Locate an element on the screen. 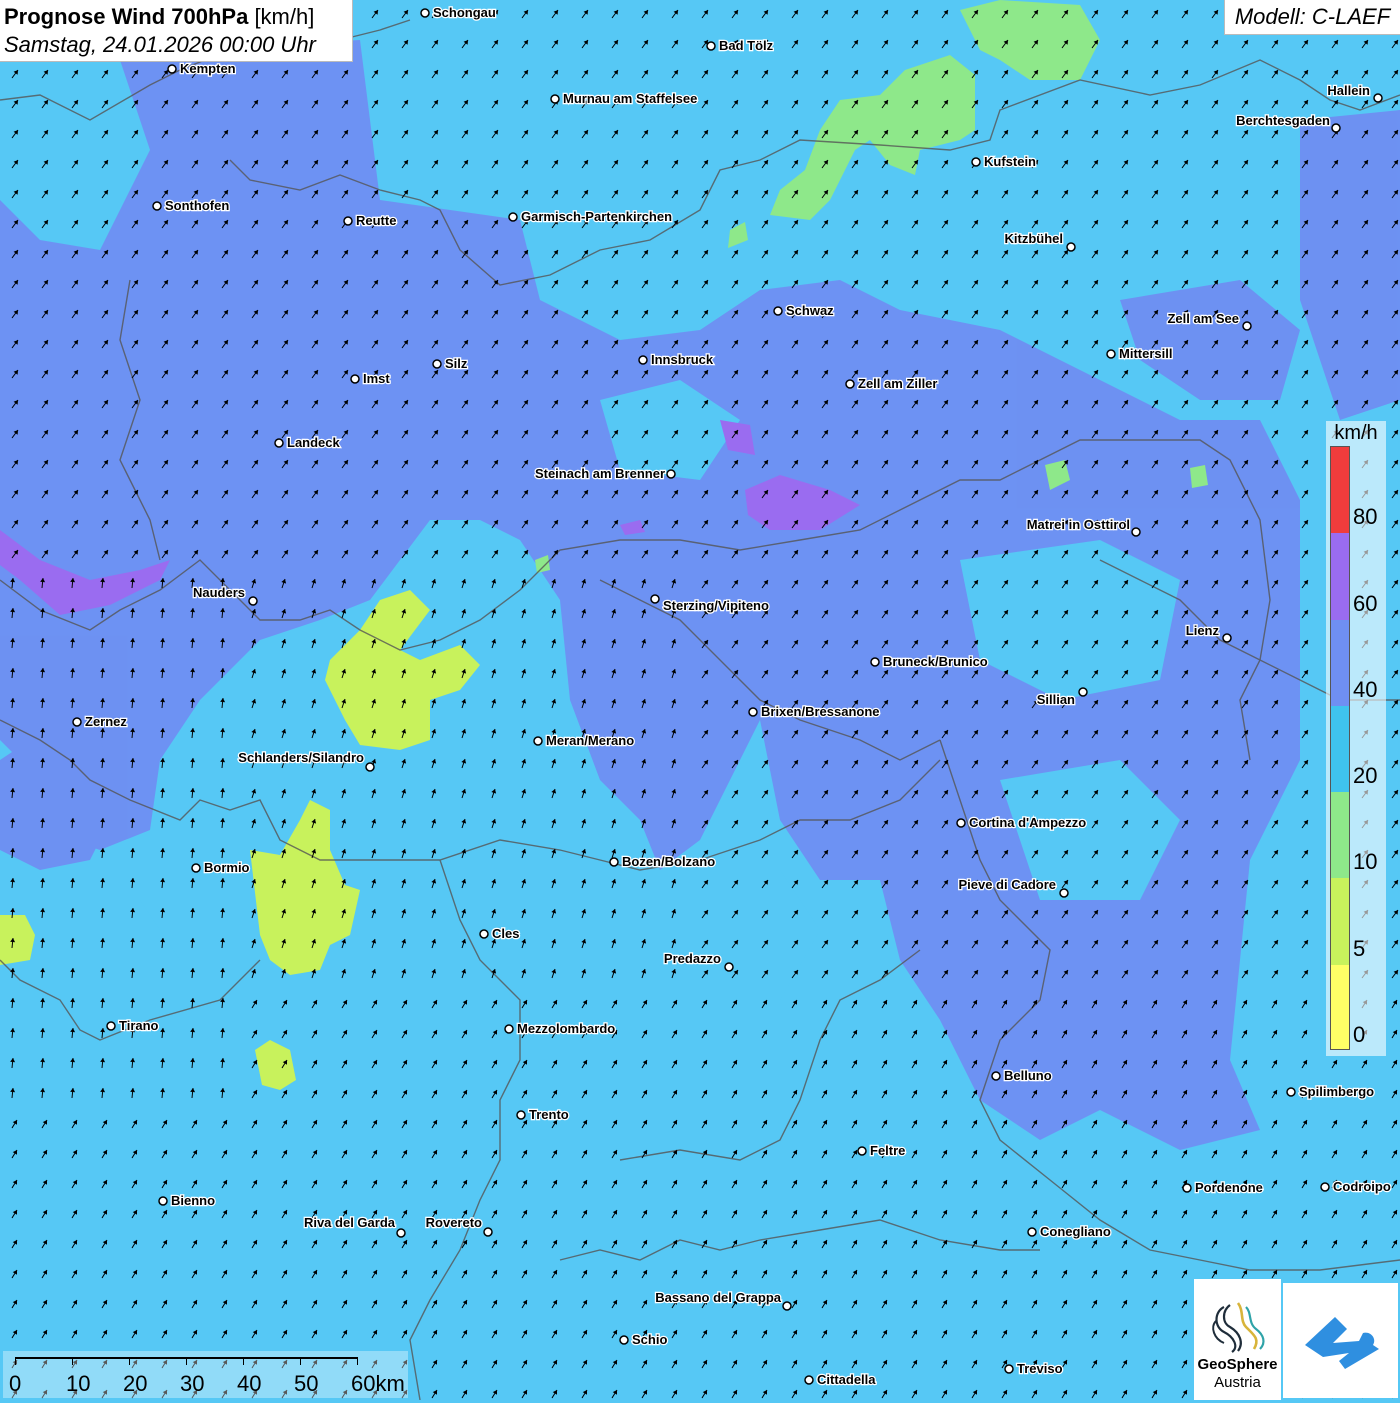  city-label: Zell am See is located at coordinates (1203, 318).